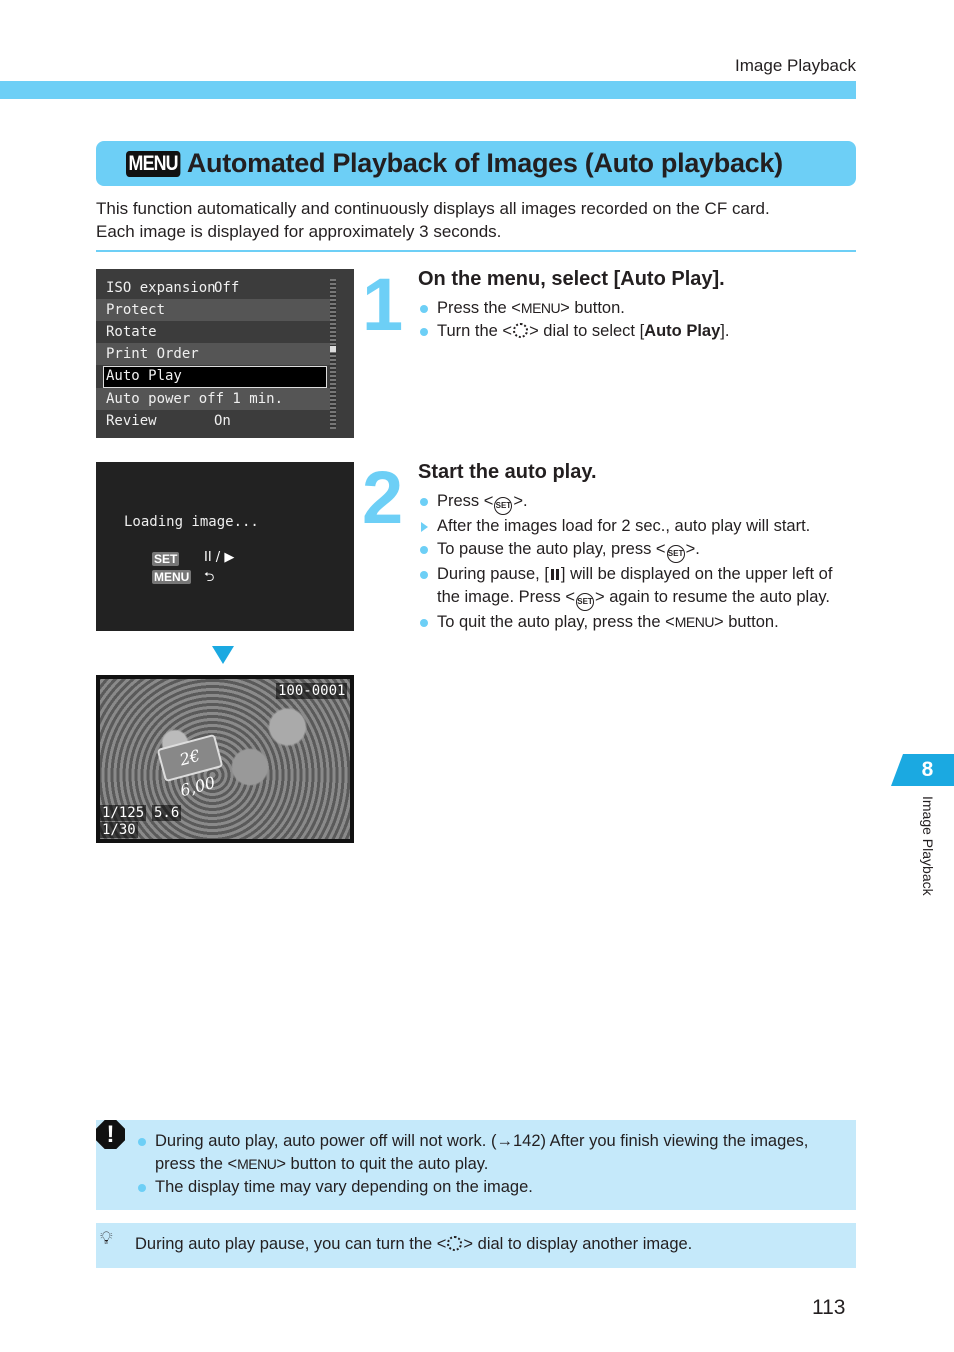 Image resolution: width=954 pixels, height=1352 pixels. What do you see at coordinates (382, 1164) in the screenshot?
I see `text: > button to quit the auto play.` at bounding box center [382, 1164].